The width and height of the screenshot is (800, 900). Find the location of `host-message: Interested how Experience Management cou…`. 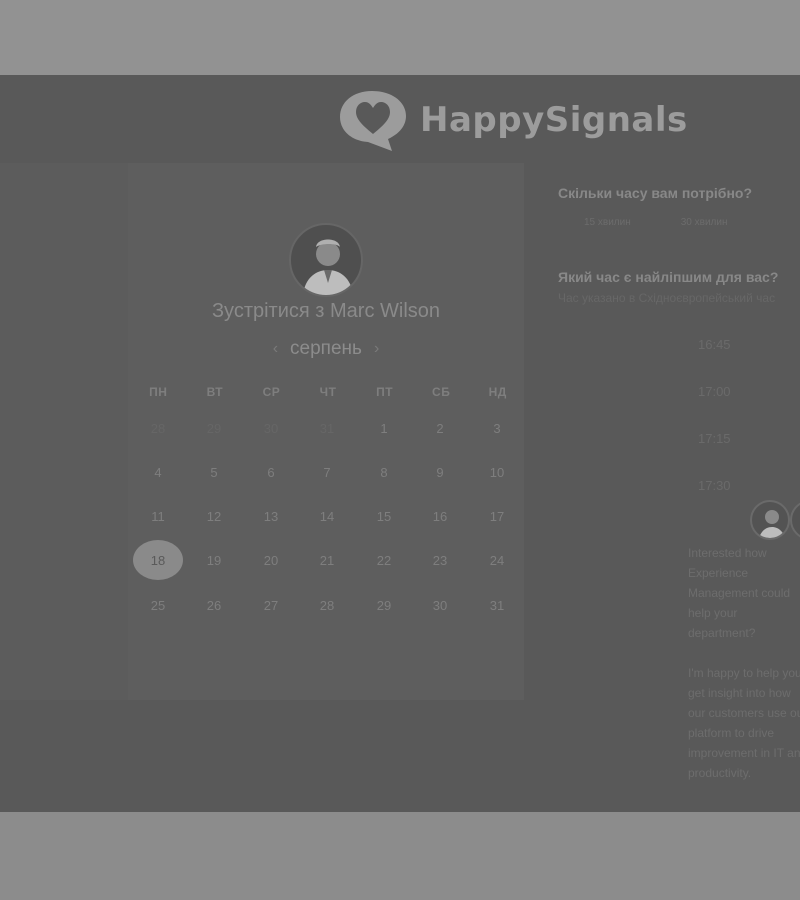

host-message: Interested how Experience Management cou… is located at coordinates (744, 673).